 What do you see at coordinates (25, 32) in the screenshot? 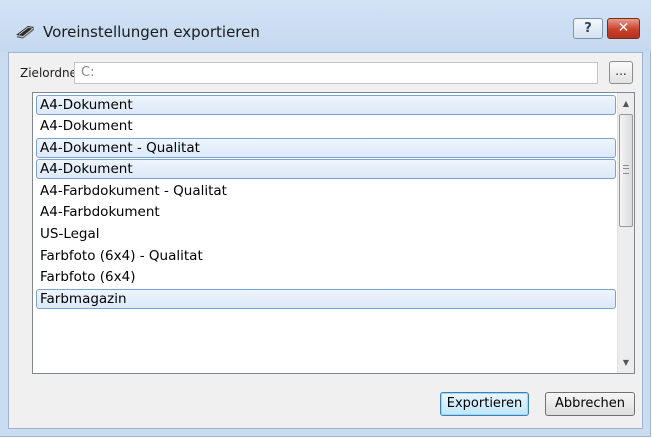
I see `scanner-app-icon` at bounding box center [25, 32].